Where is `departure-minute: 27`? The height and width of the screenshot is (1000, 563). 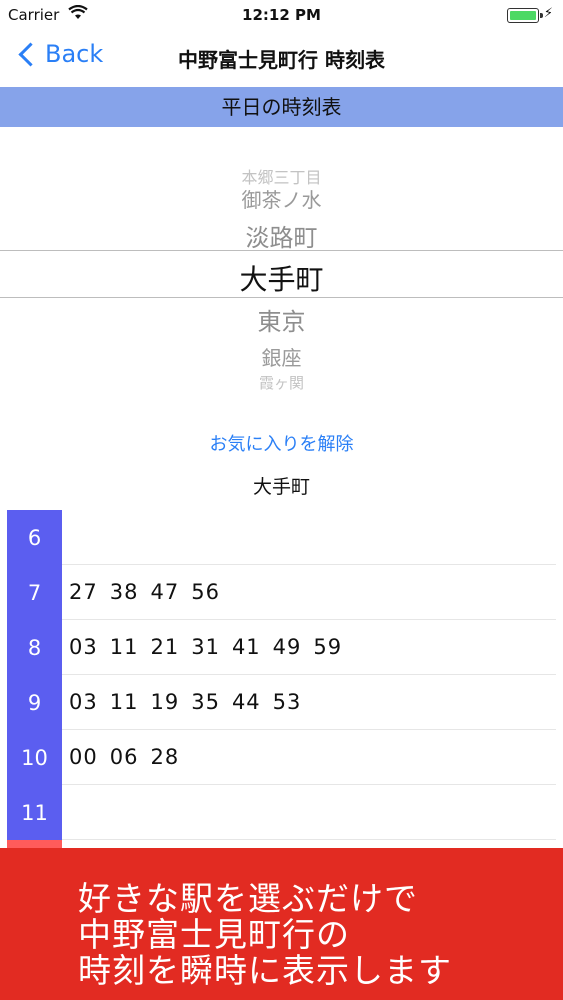 departure-minute: 27 is located at coordinates (83, 592).